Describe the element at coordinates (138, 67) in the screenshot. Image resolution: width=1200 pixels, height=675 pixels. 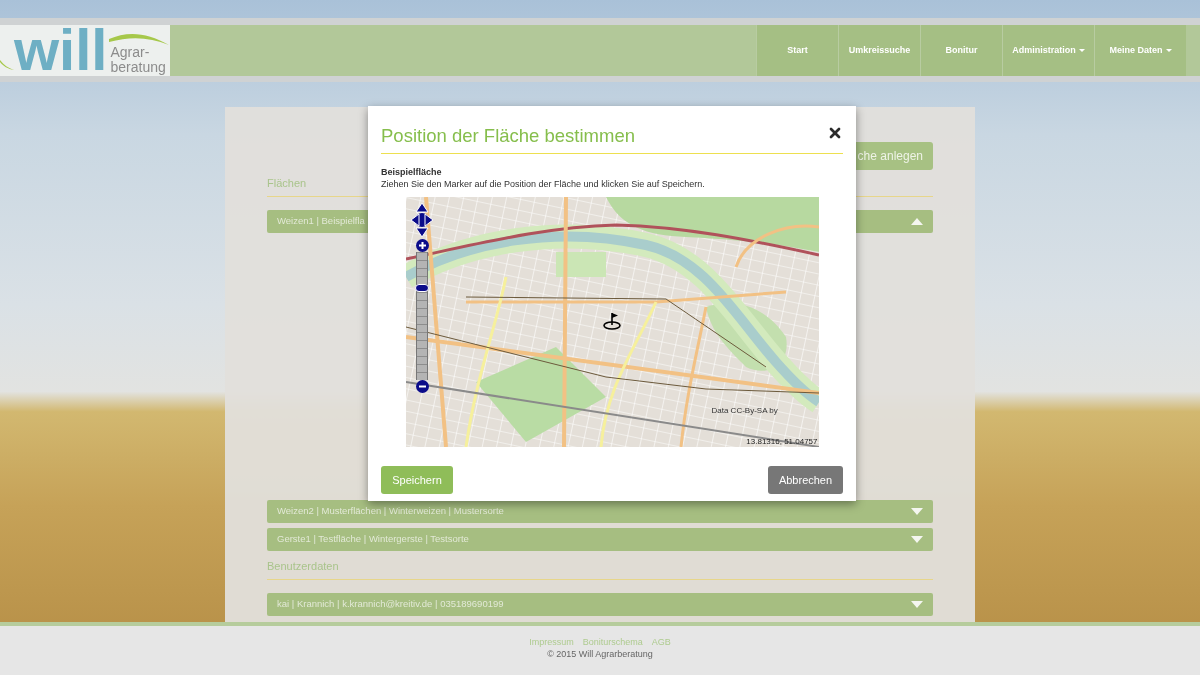
I see `logo-subtitle: beratung` at that location.